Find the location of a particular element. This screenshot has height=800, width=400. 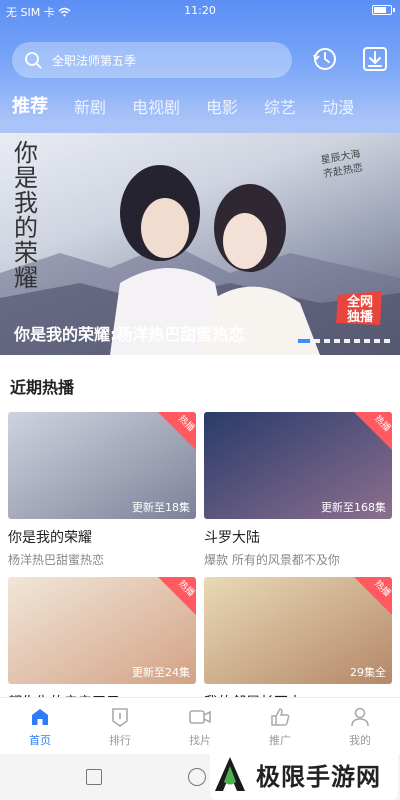

episode-update: 更新至18集 is located at coordinates (161, 507).